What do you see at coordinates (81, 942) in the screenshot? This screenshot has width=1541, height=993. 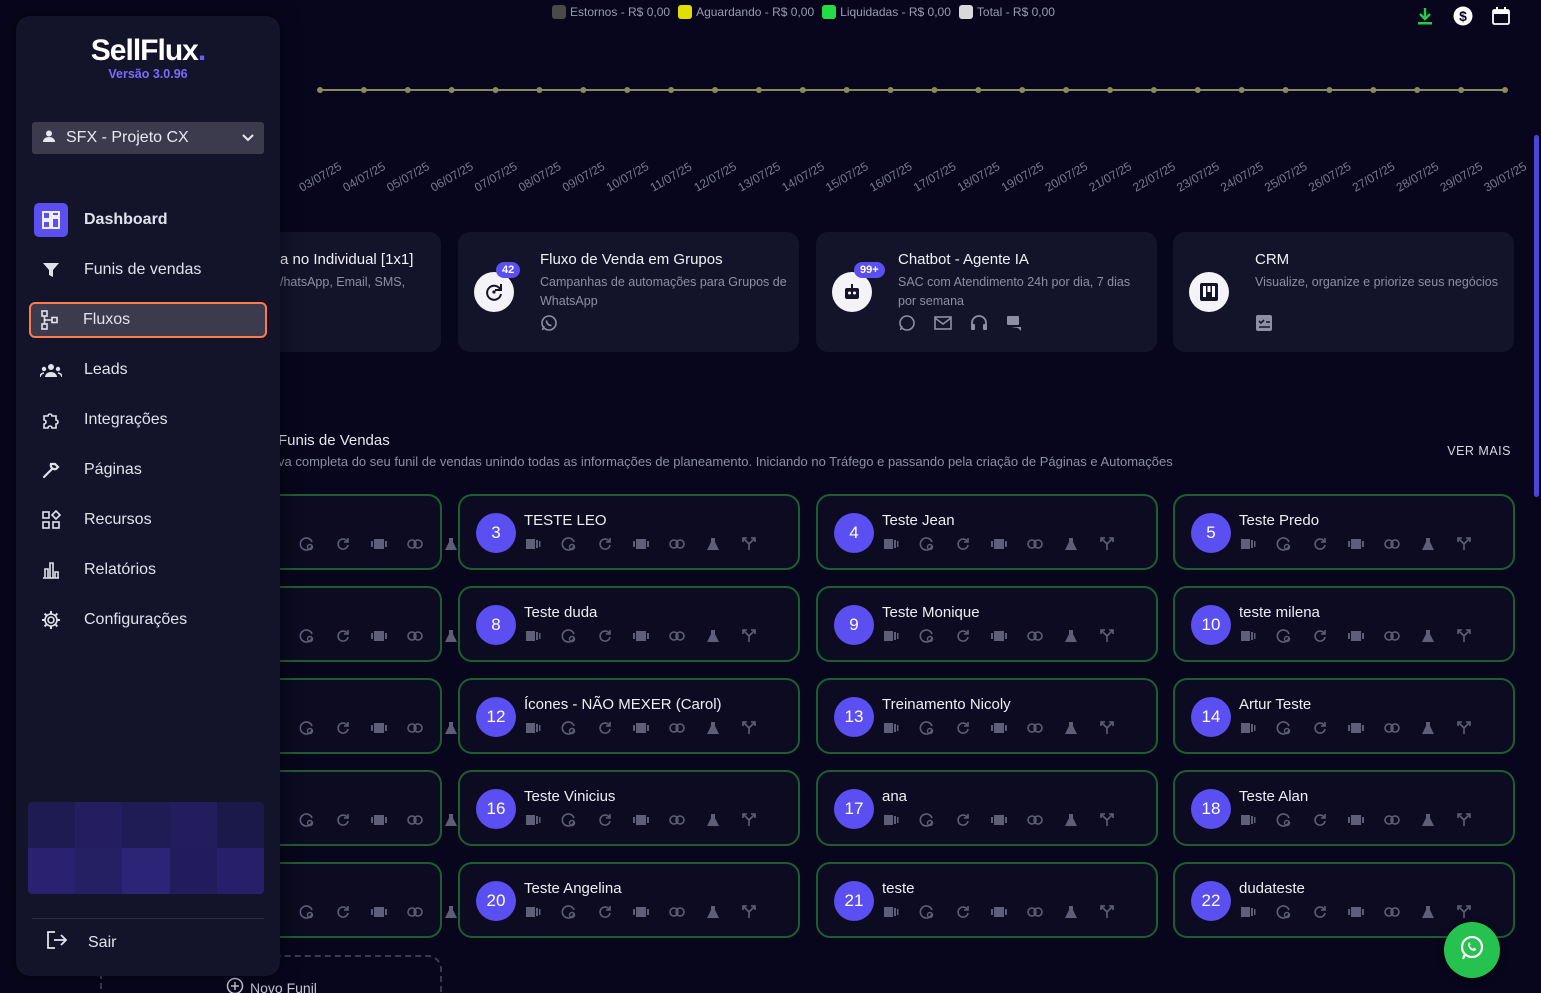 I see `logout-button: Sair` at bounding box center [81, 942].